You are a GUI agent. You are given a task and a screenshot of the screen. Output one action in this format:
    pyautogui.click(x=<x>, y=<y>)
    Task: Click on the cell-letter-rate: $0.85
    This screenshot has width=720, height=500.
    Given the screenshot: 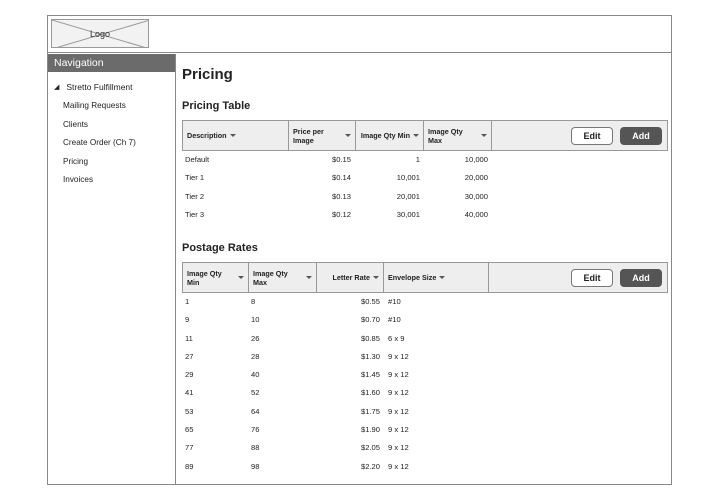 What is the action you would take?
    pyautogui.click(x=370, y=338)
    